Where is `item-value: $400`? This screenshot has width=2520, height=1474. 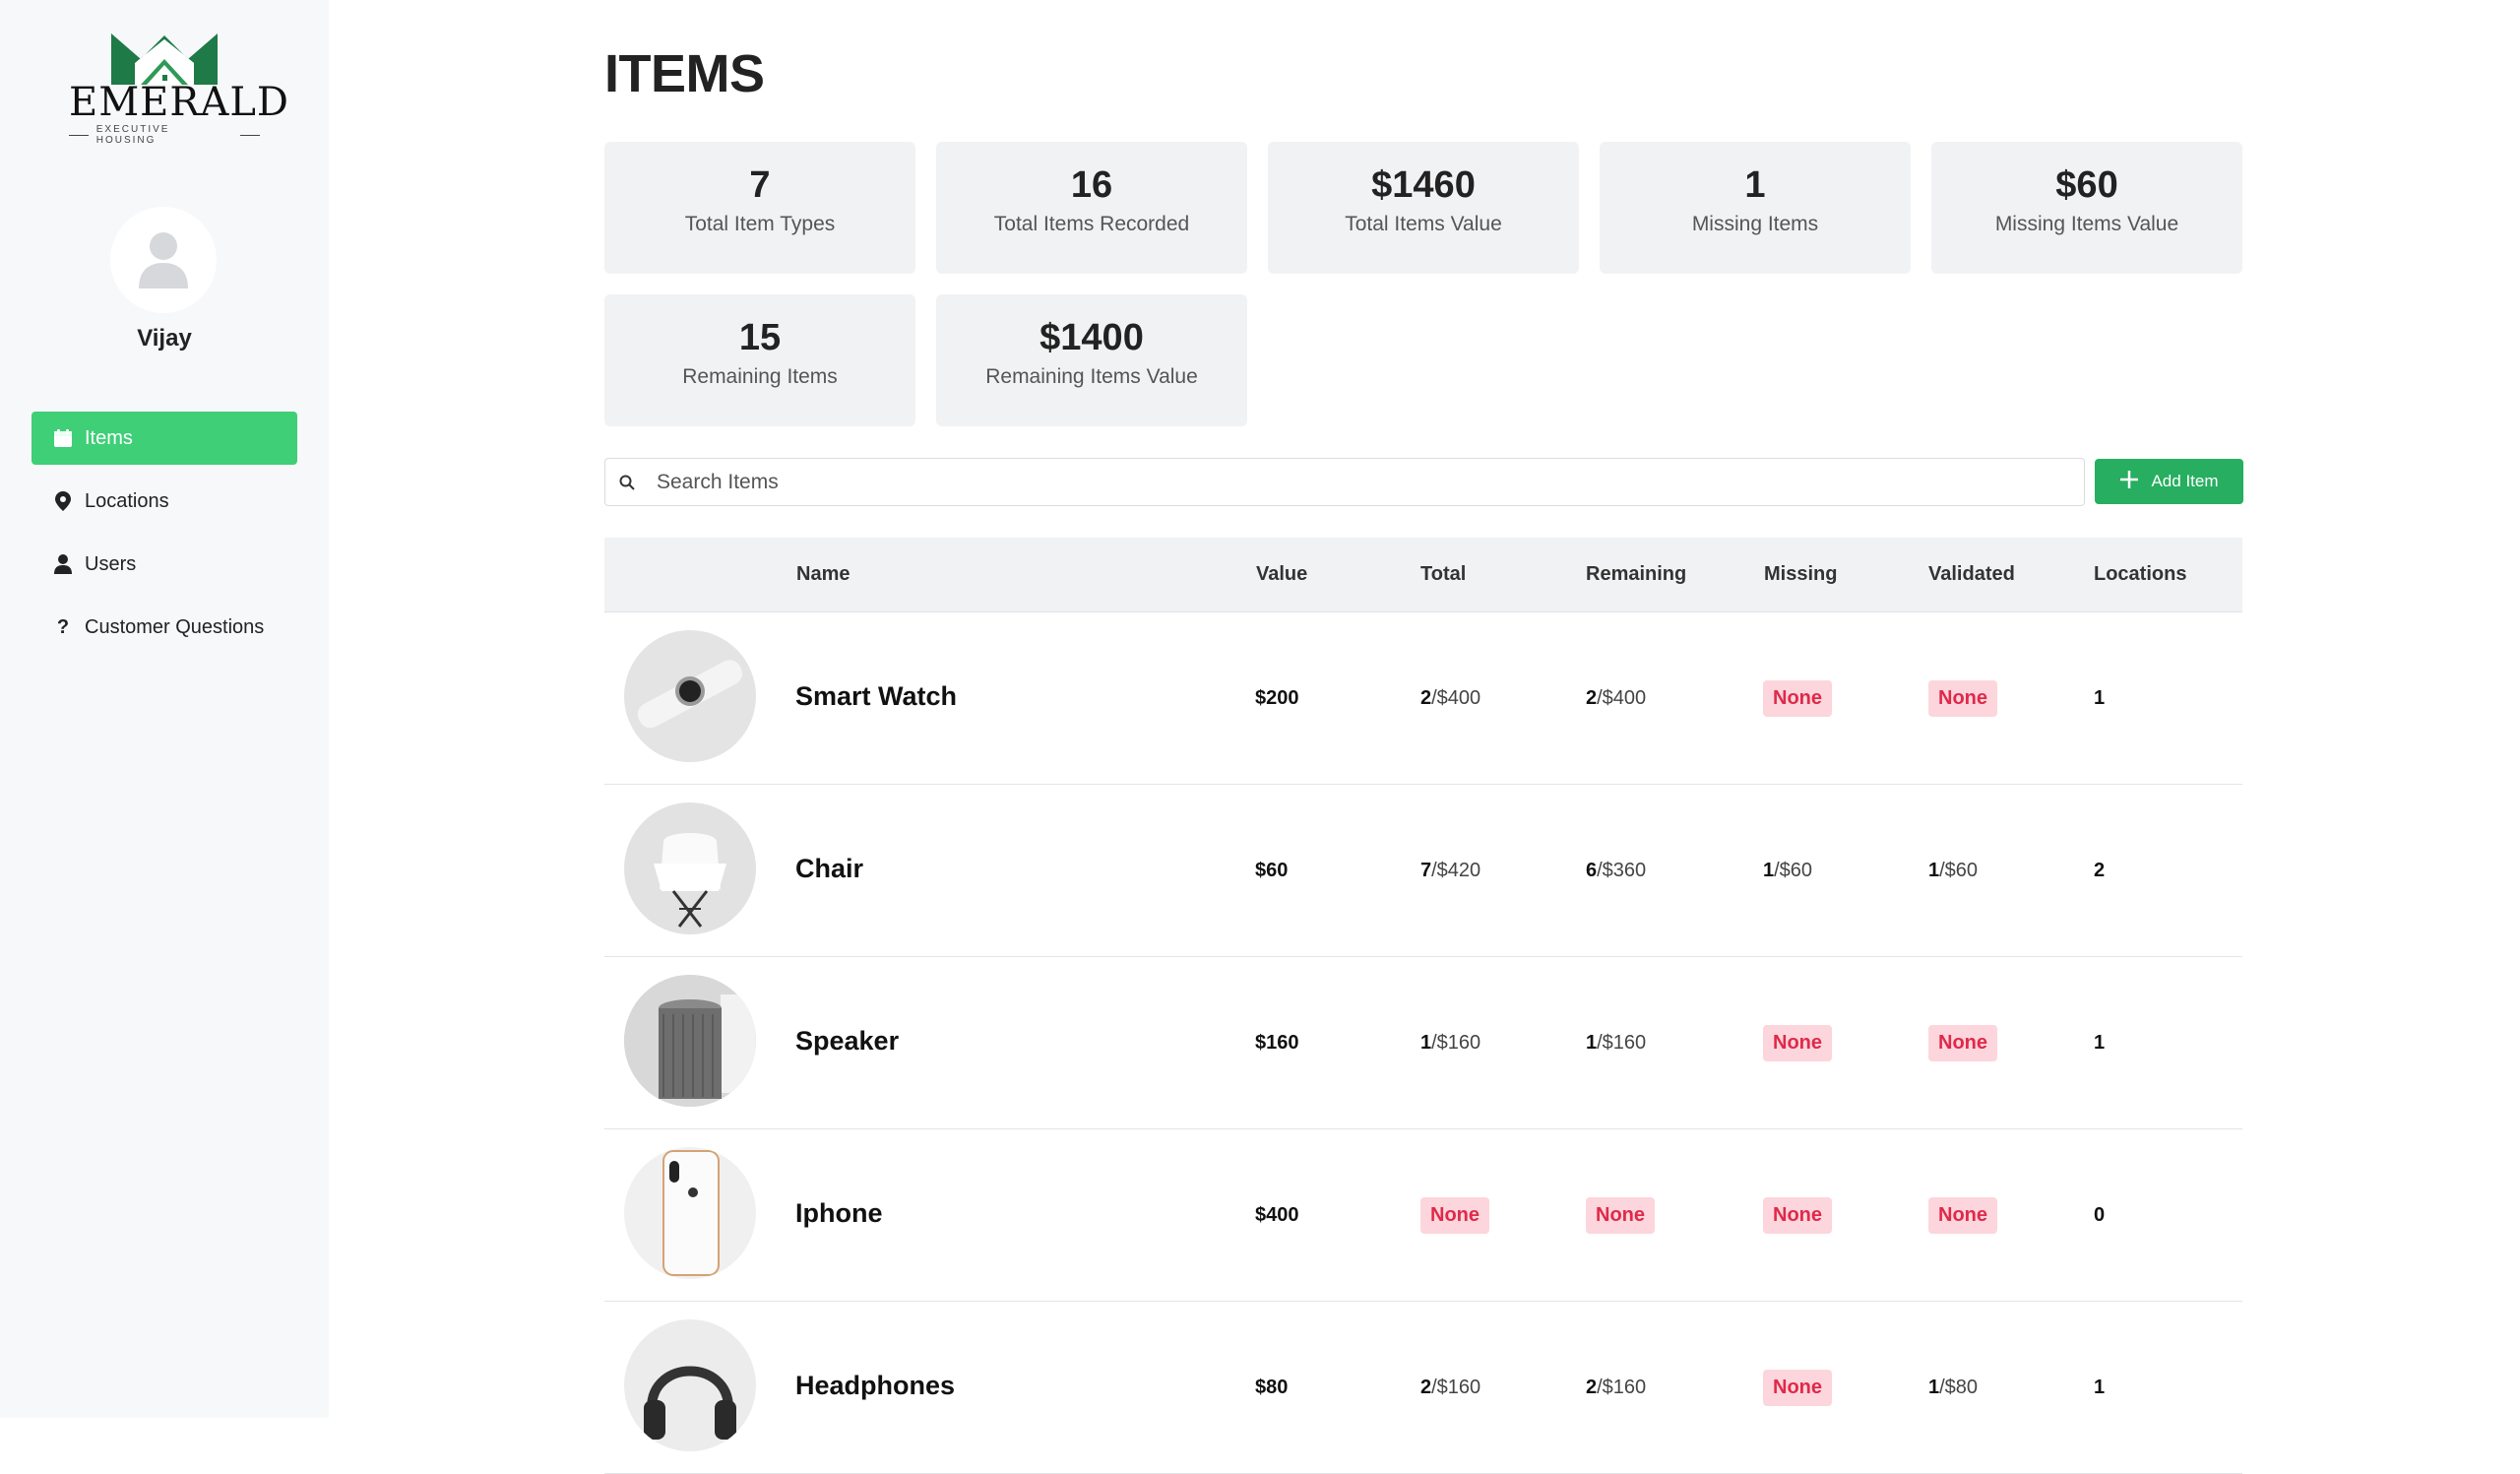 item-value: $400 is located at coordinates (1277, 1215).